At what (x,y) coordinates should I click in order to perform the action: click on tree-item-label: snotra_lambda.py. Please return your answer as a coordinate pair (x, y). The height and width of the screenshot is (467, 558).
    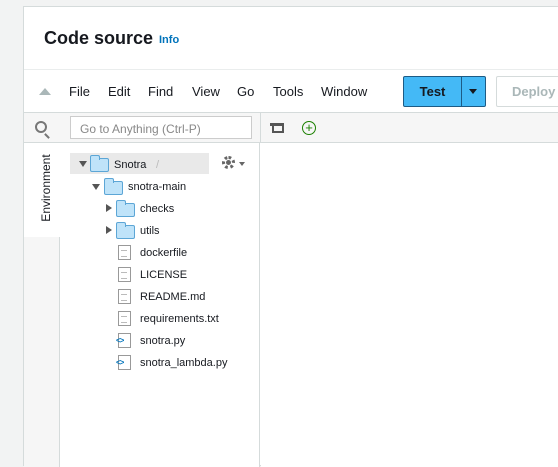
    Looking at the image, I should click on (184, 363).